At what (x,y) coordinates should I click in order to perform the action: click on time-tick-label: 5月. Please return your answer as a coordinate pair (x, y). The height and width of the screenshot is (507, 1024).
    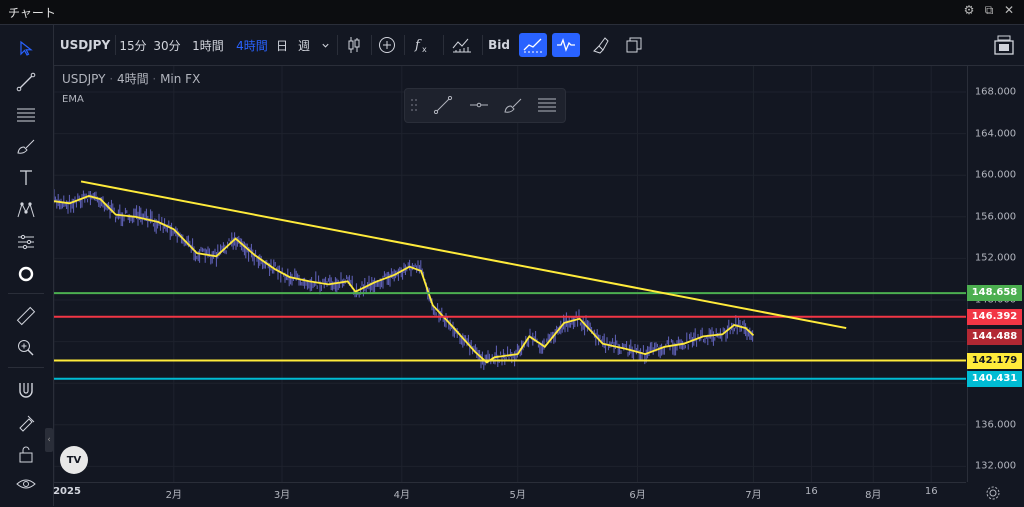
    Looking at the image, I should click on (517, 495).